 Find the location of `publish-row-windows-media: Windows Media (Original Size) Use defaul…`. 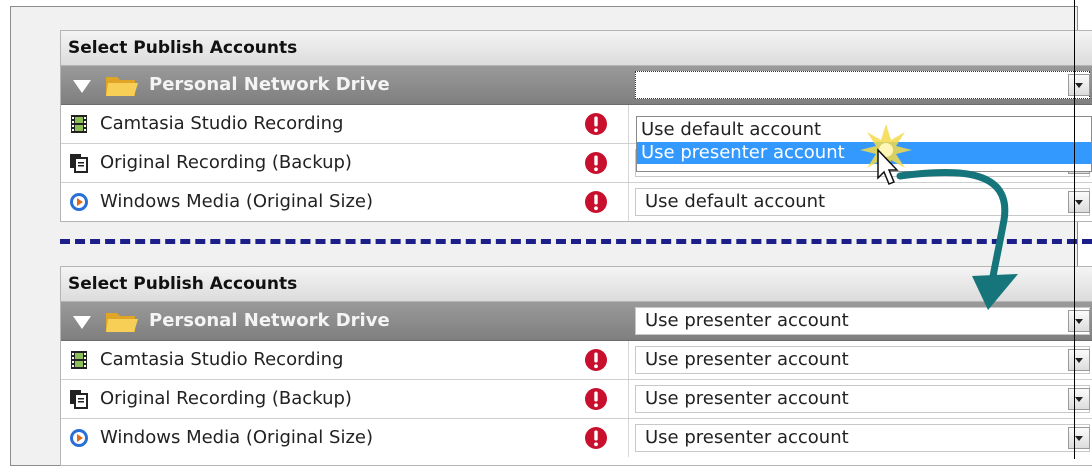

publish-row-windows-media: Windows Media (Original Size) Use defaul… is located at coordinates (576, 202).